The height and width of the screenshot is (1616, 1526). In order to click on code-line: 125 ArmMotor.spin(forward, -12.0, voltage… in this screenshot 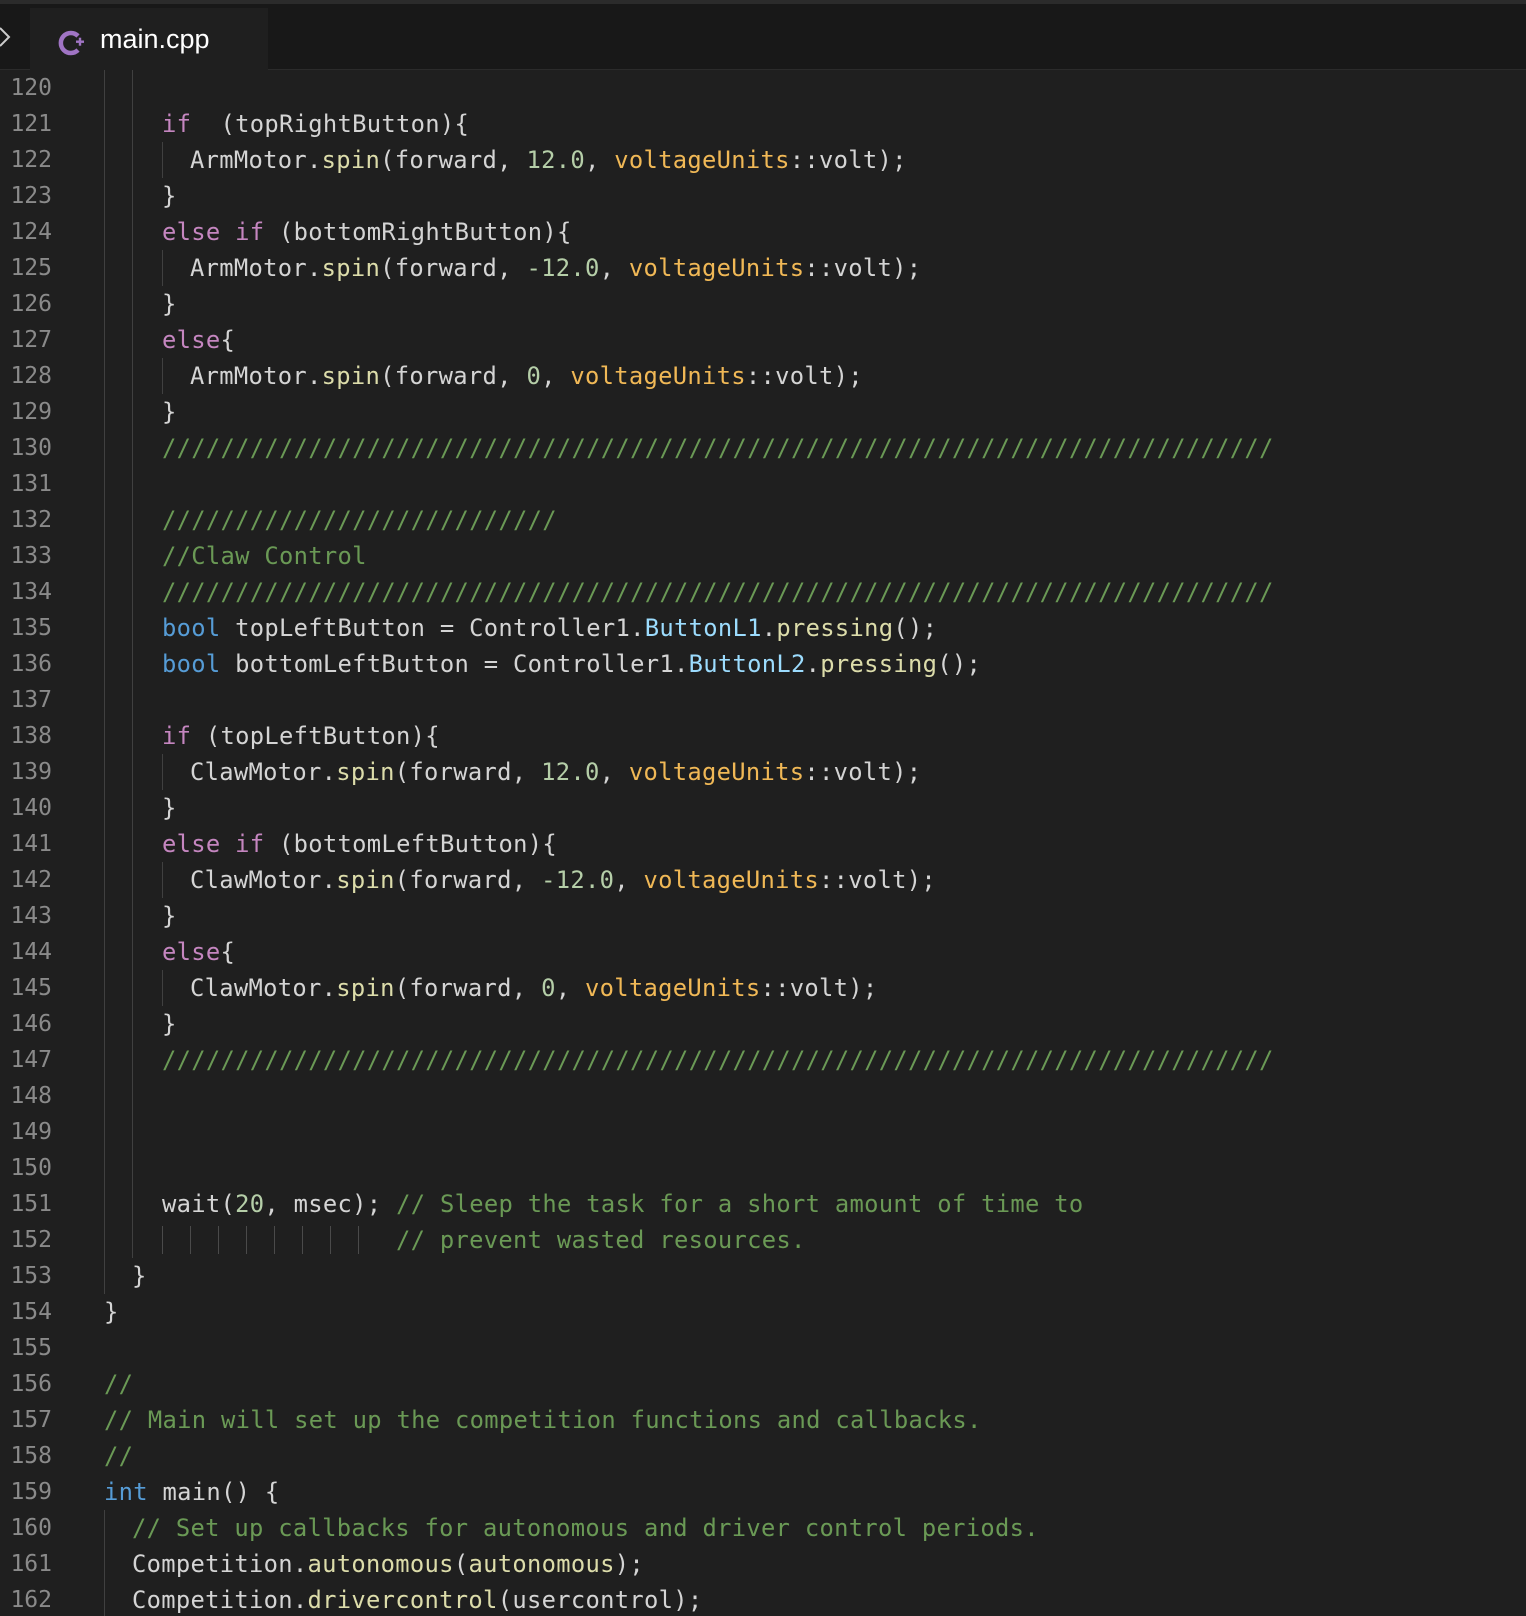, I will do `click(763, 268)`.